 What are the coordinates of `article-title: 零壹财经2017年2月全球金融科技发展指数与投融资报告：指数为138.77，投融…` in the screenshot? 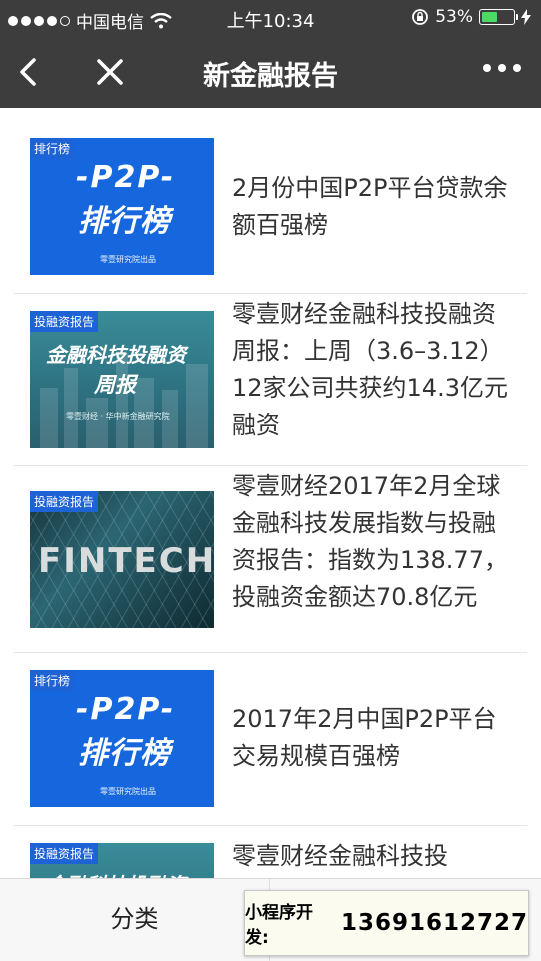 It's located at (370, 541).